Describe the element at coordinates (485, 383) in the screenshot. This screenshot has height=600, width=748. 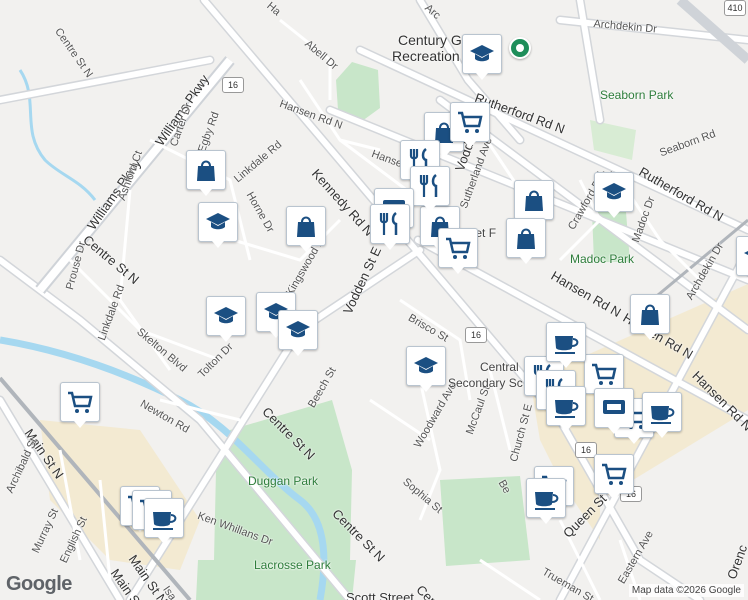
I see `place-label: Secondary Sc` at that location.